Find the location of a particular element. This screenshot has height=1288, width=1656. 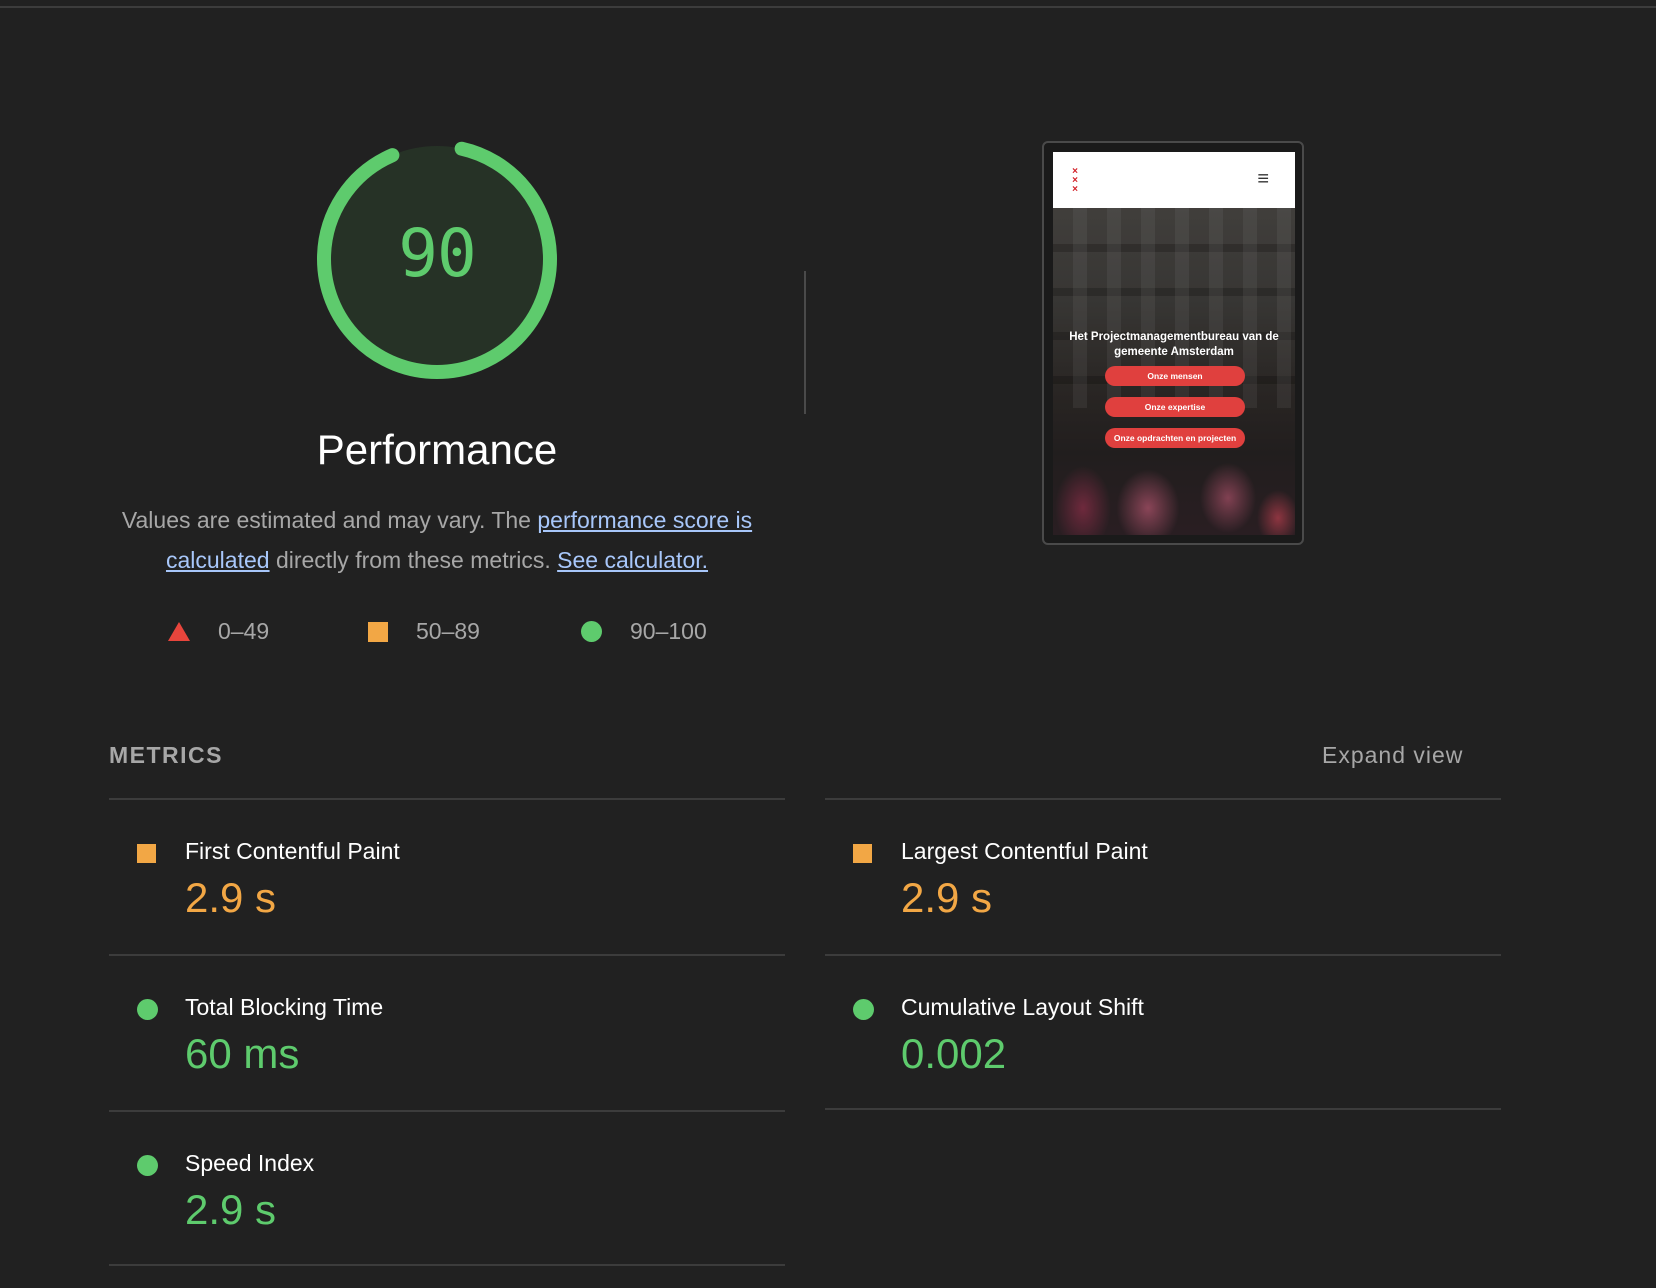

legend-item-pass: 90–100 is located at coordinates (644, 631).